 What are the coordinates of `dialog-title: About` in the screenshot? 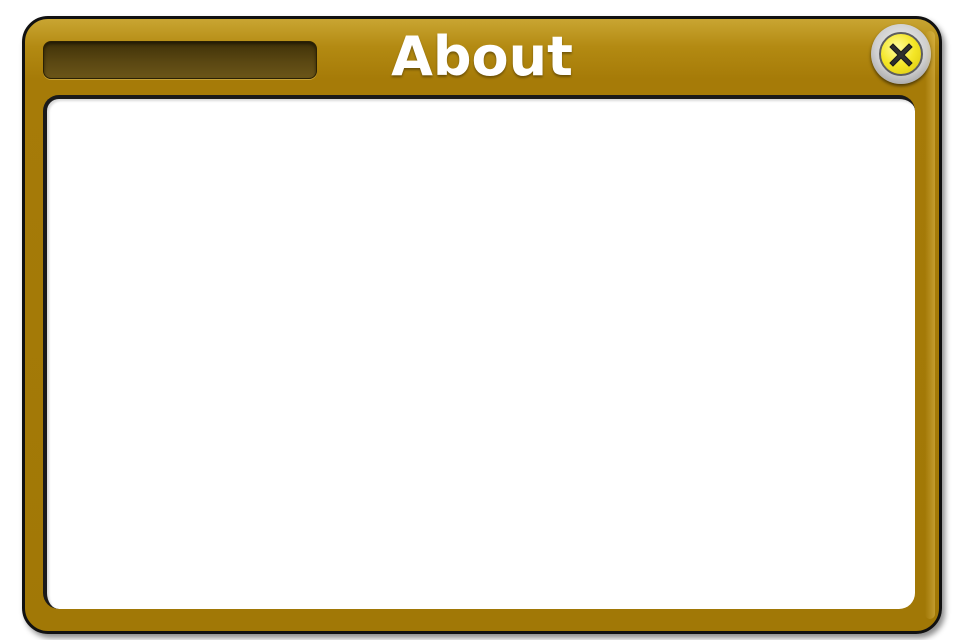 It's located at (482, 56).